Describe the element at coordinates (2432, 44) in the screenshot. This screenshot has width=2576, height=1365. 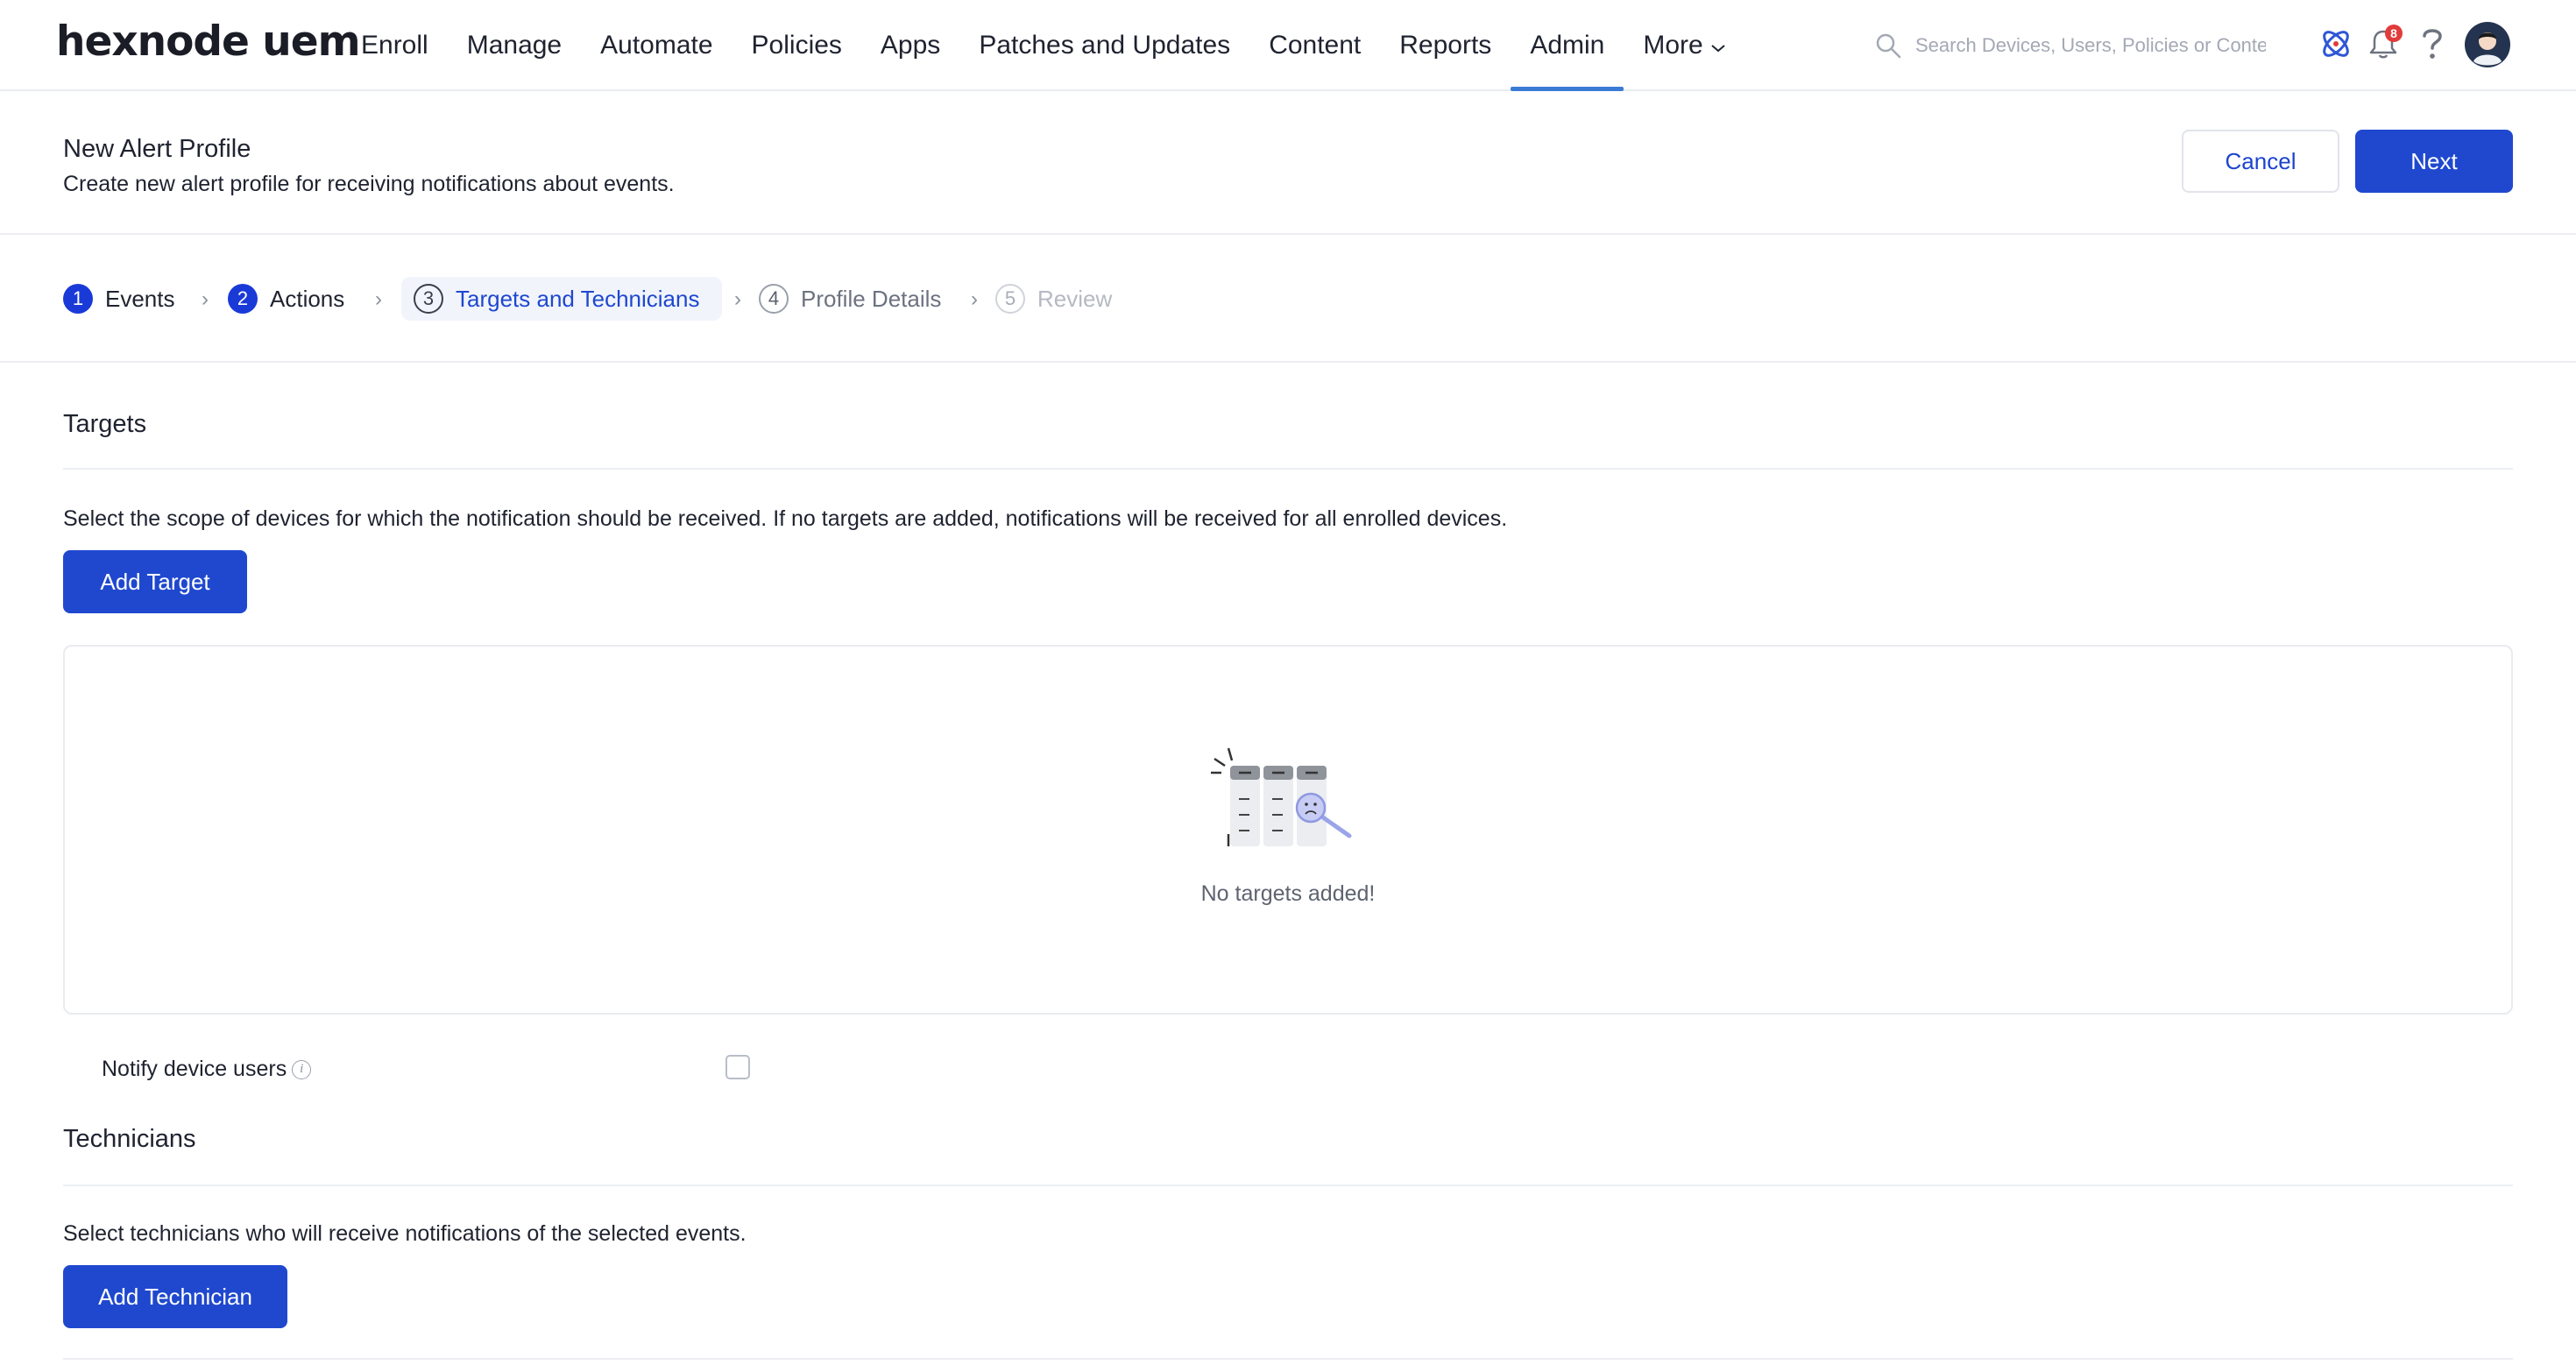
I see `help-icon` at that location.